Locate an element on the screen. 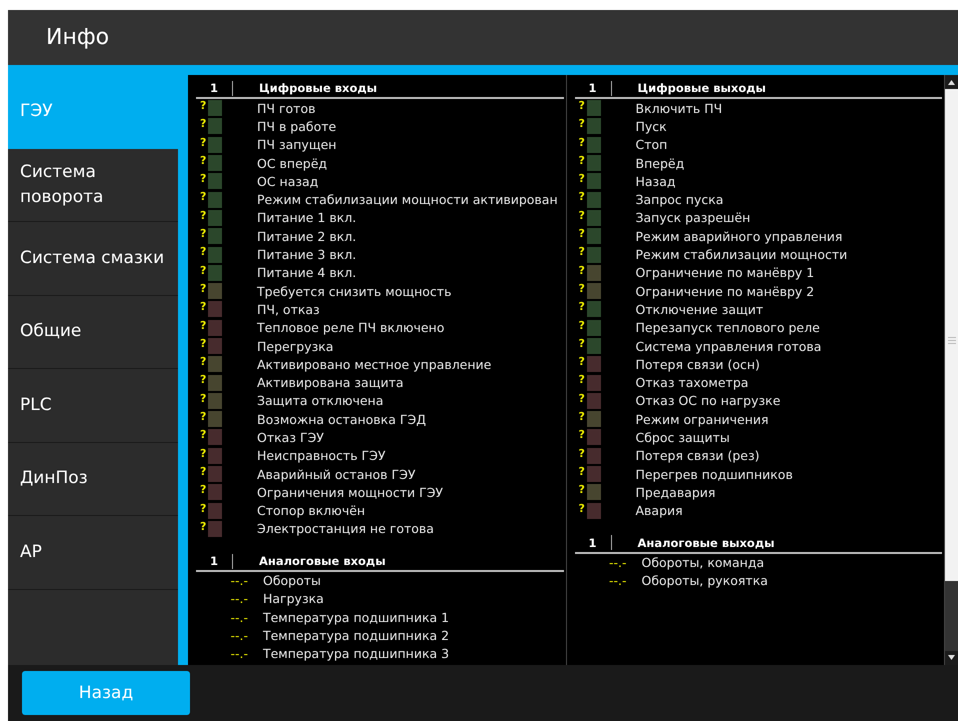  signal-label: Защита отключена is located at coordinates (320, 400).